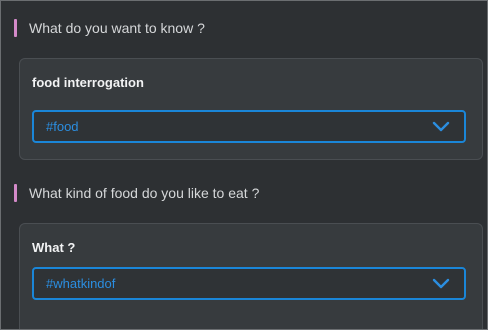 Image resolution: width=488 pixels, height=330 pixels. I want to click on field-label: What ?, so click(54, 247).